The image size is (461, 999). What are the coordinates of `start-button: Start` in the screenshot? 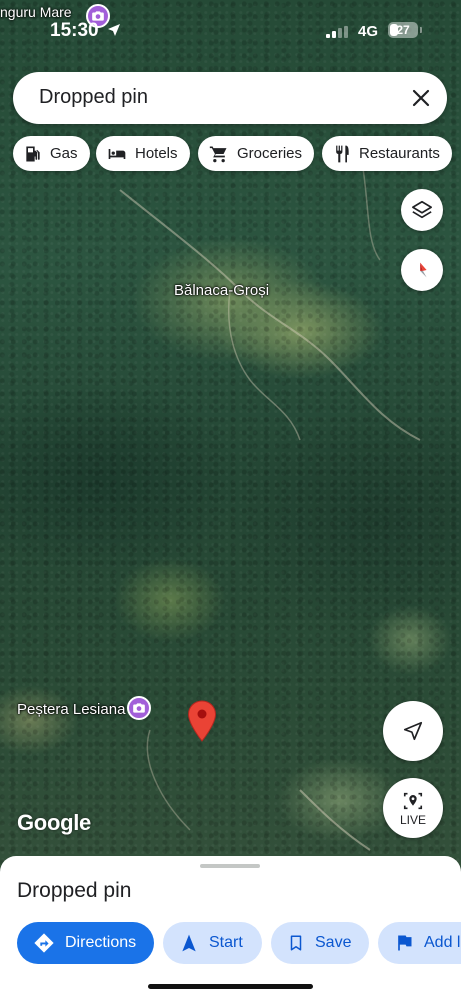 It's located at (212, 943).